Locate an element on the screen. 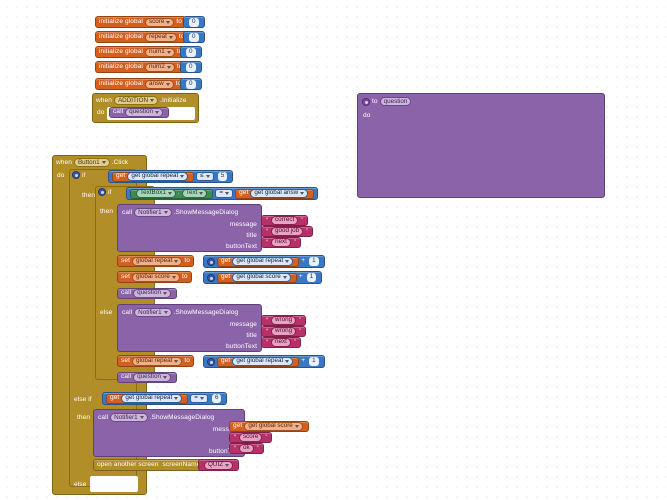 The width and height of the screenshot is (667, 500). property-dropdown: Text is located at coordinates (194, 193).